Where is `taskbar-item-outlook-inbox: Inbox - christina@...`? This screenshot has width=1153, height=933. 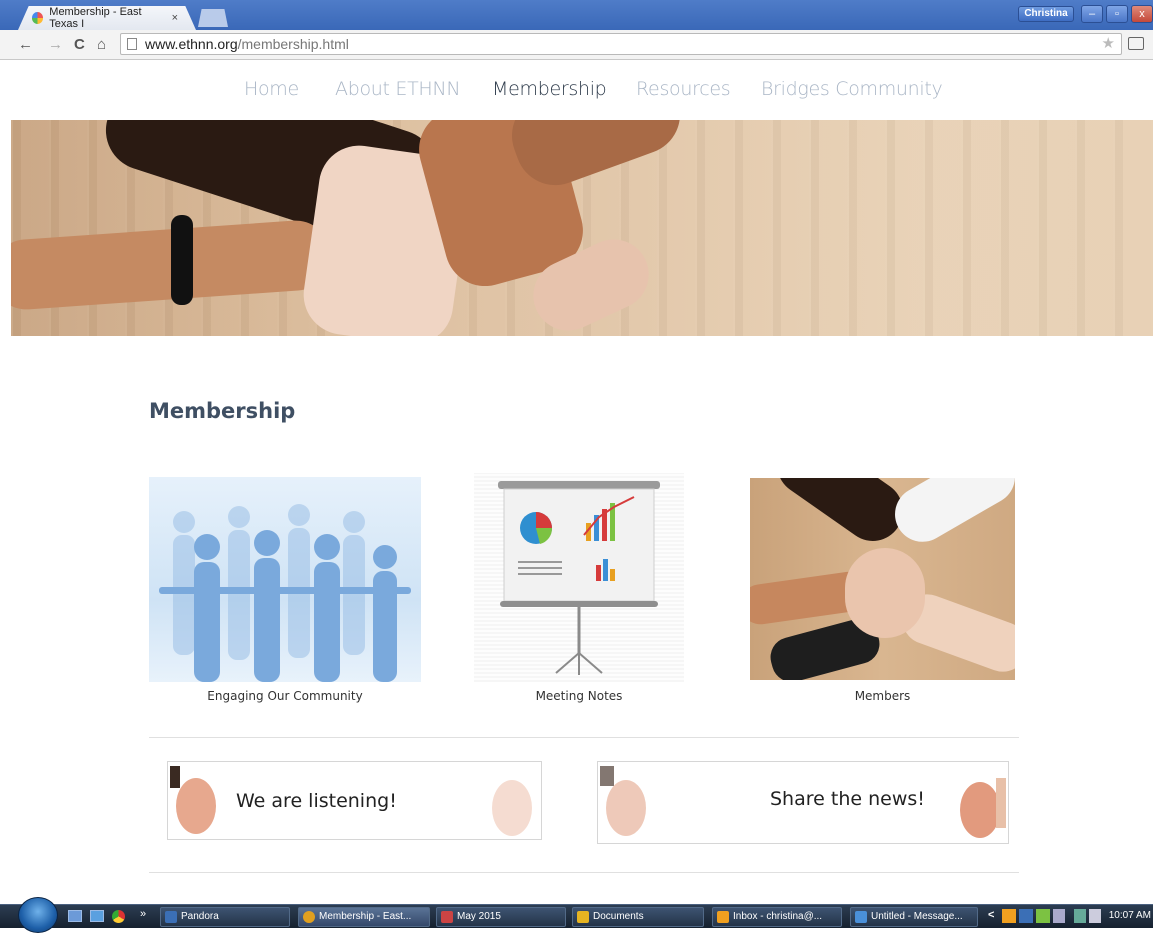 taskbar-item-outlook-inbox: Inbox - christina@... is located at coordinates (777, 917).